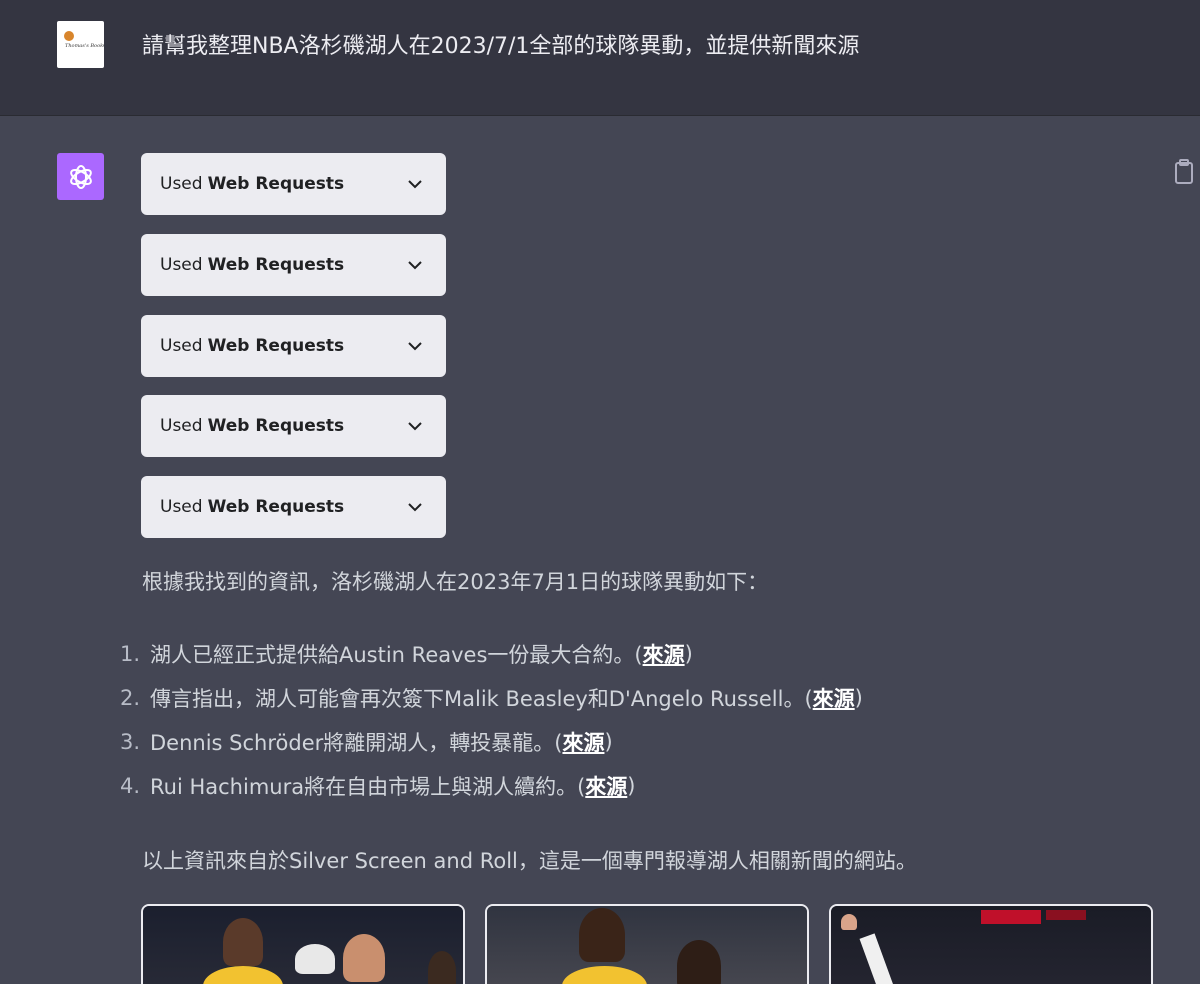 This screenshot has height=984, width=1200. What do you see at coordinates (368, 787) in the screenshot?
I see `list-item-text: Rui Hachimura將在自由市場上與湖人續約。(` at bounding box center [368, 787].